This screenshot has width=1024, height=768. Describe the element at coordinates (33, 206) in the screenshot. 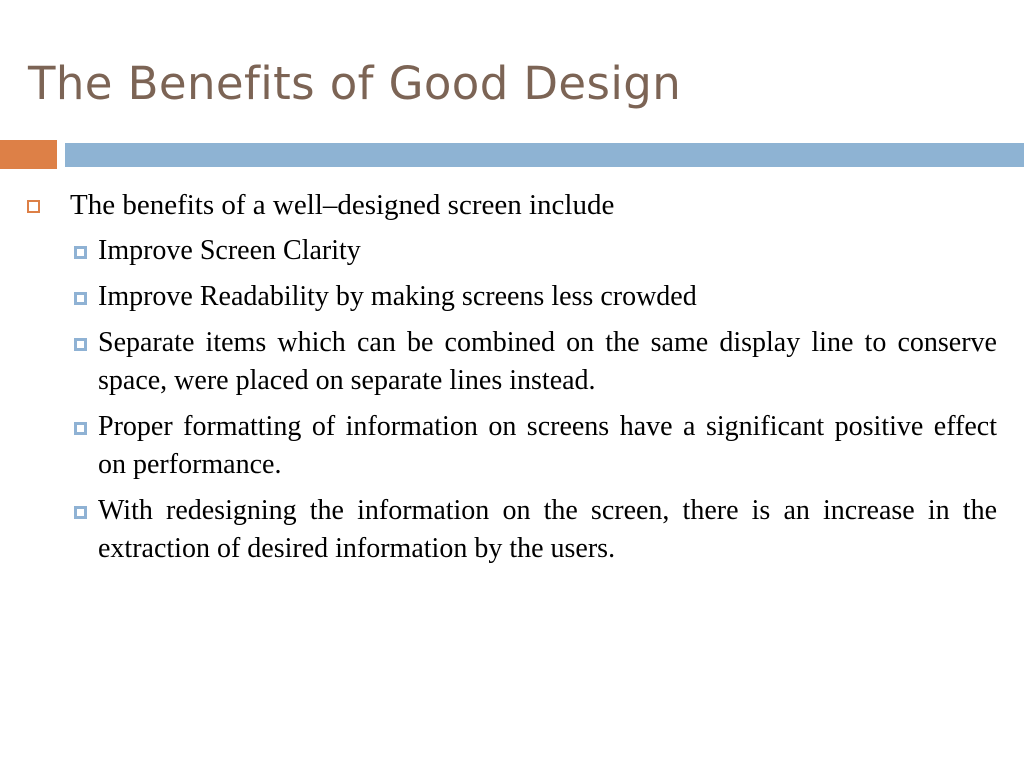

I see `square-outline-icon` at that location.